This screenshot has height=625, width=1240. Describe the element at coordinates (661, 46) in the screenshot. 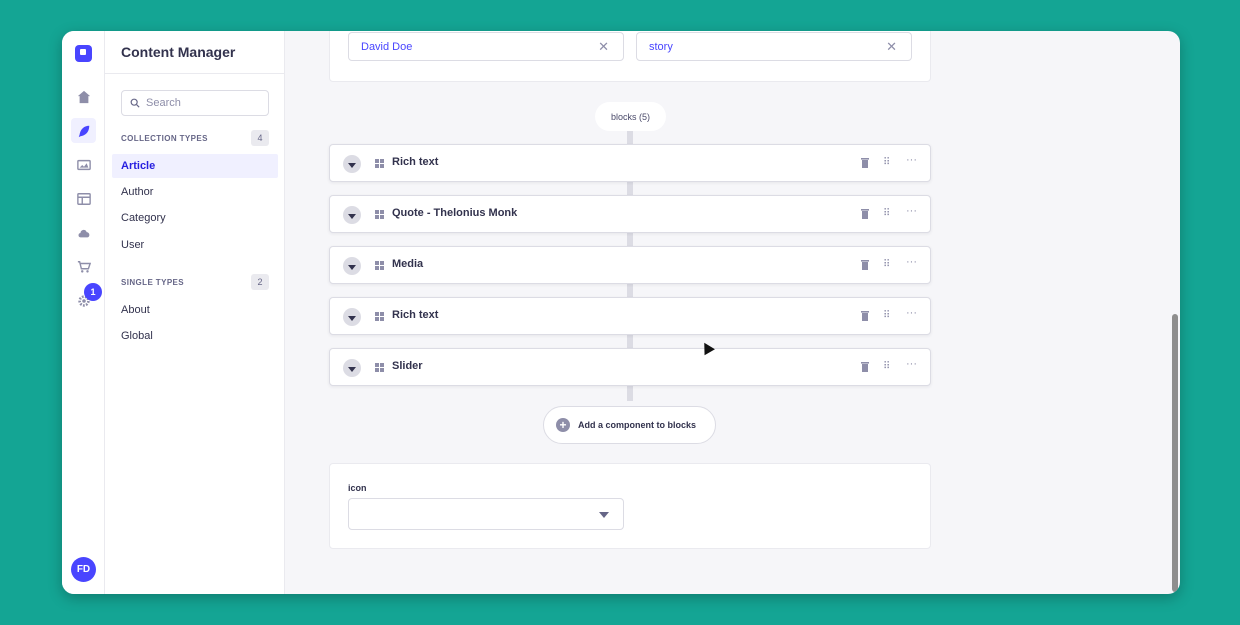

I see `category-relation-value: story` at that location.